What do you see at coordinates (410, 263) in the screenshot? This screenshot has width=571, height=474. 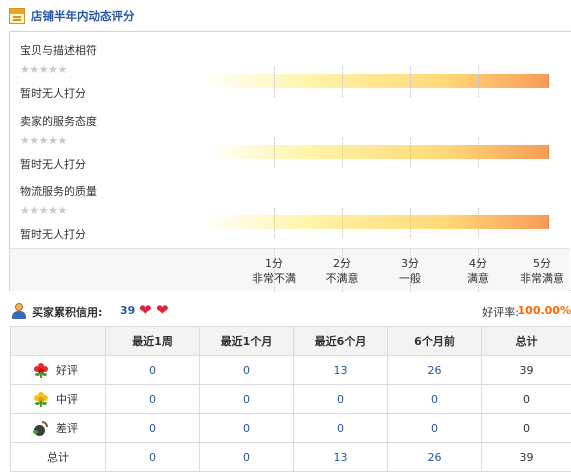 I see `scale-score: 3分` at bounding box center [410, 263].